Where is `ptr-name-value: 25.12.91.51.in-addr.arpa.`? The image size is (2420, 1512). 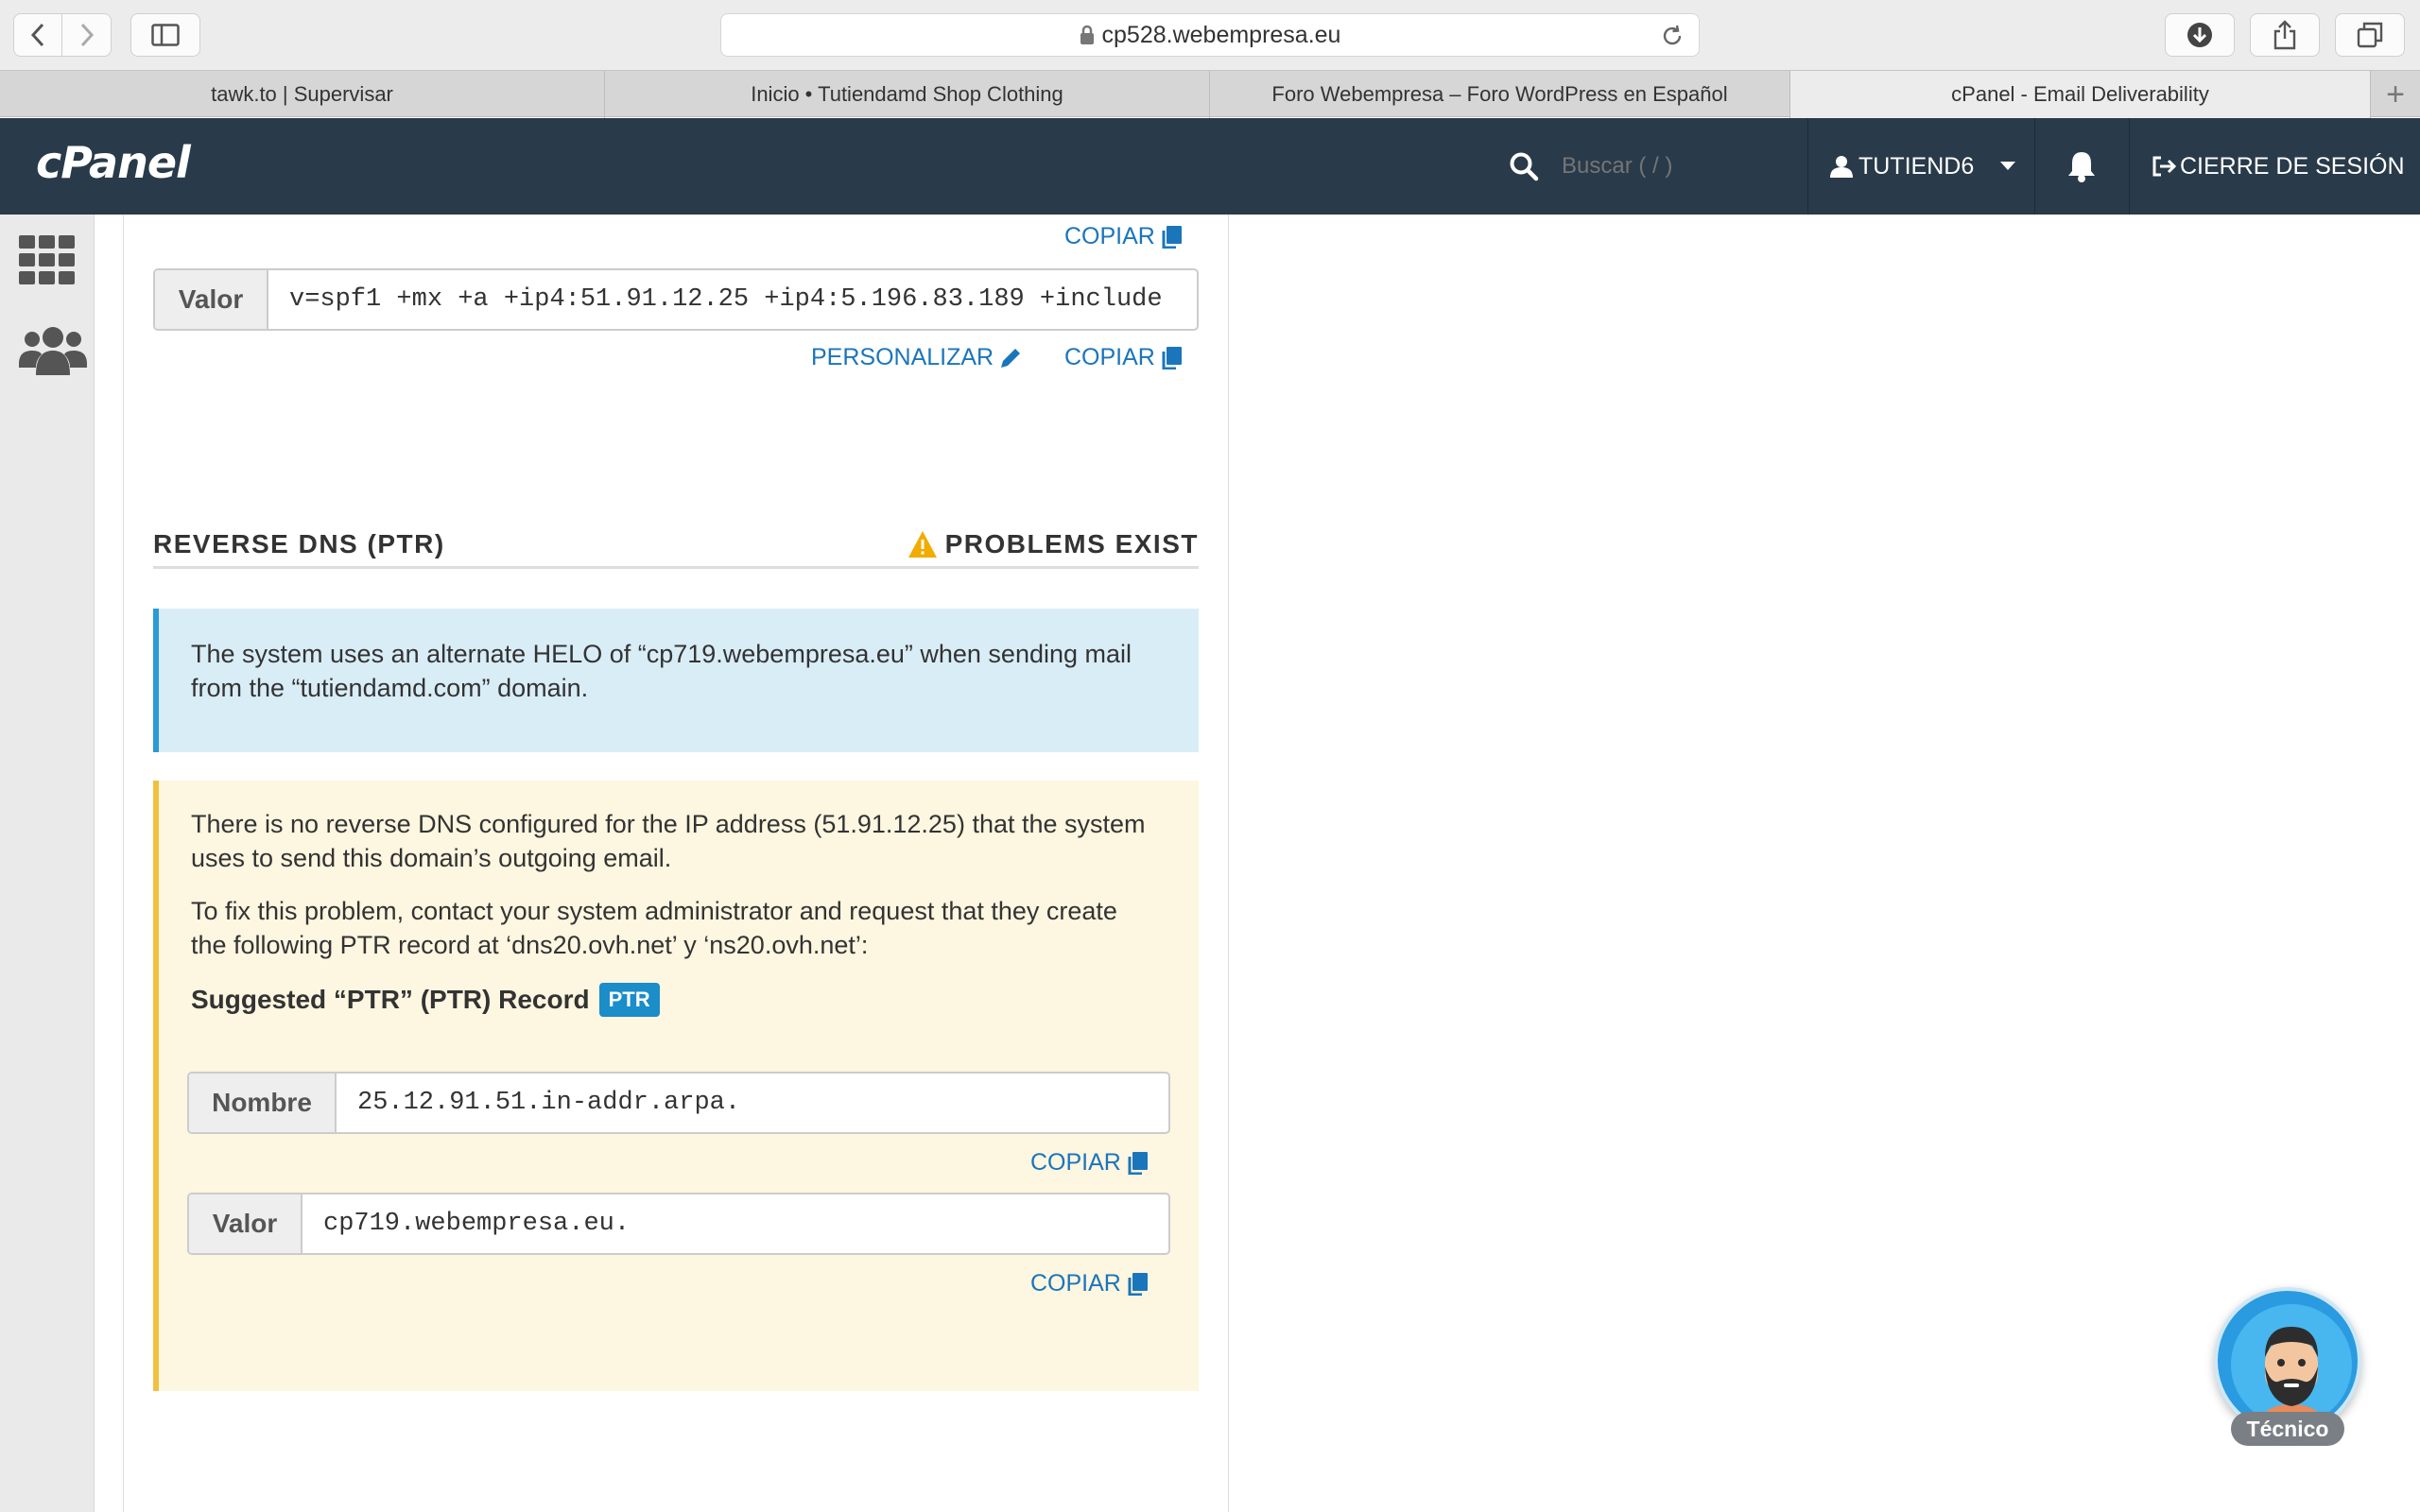 ptr-name-value: 25.12.91.51.in-addr.arpa. is located at coordinates (753, 1103).